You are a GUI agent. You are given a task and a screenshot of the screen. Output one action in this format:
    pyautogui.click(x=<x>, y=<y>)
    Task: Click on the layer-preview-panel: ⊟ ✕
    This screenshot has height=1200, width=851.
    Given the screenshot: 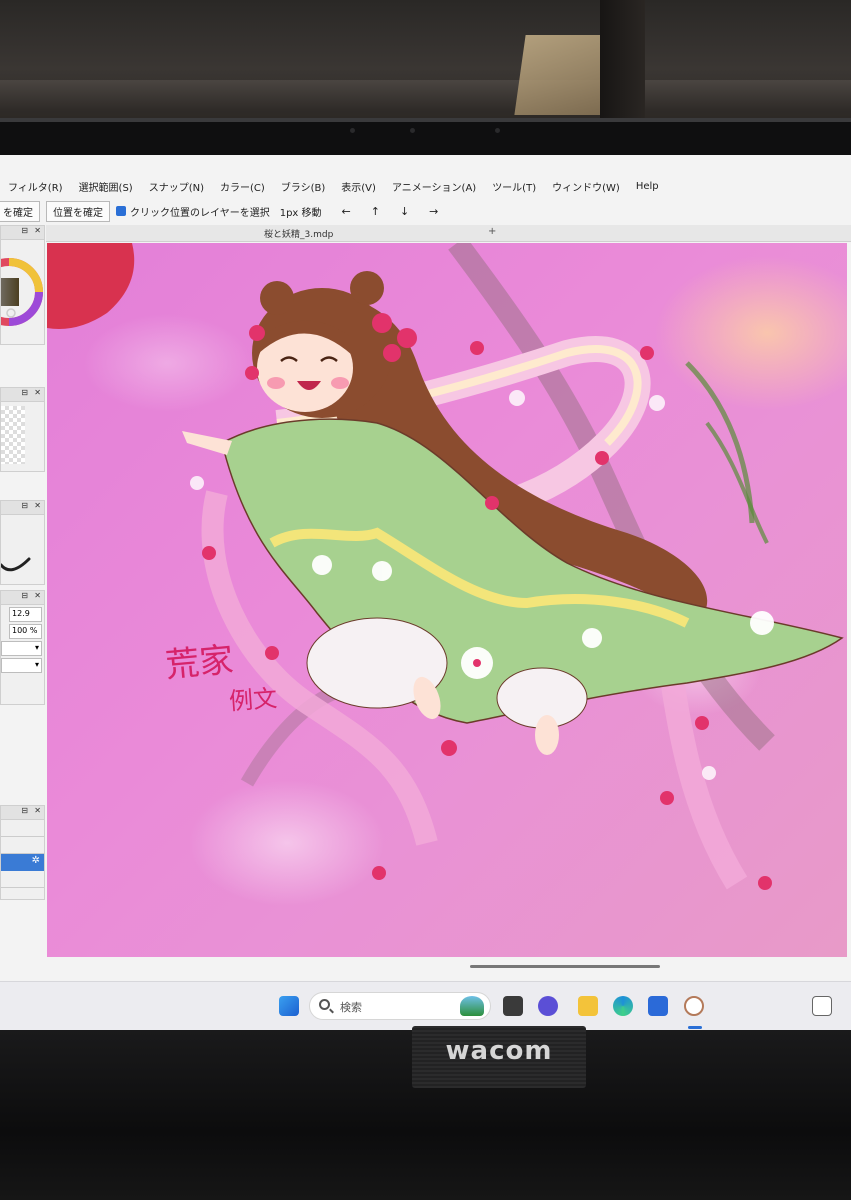 What is the action you would take?
    pyautogui.click(x=22, y=429)
    